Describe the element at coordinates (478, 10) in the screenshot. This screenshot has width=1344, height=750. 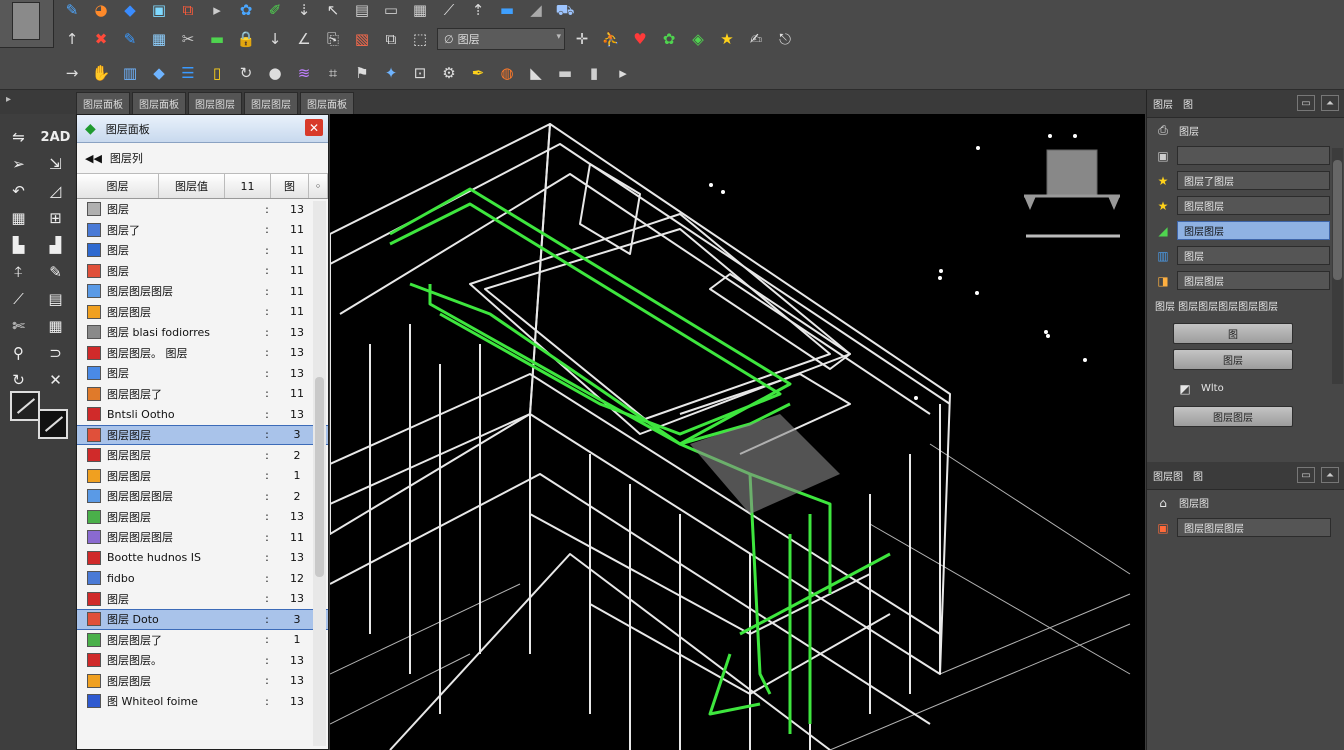
I see `upload-icon: ⇡` at that location.